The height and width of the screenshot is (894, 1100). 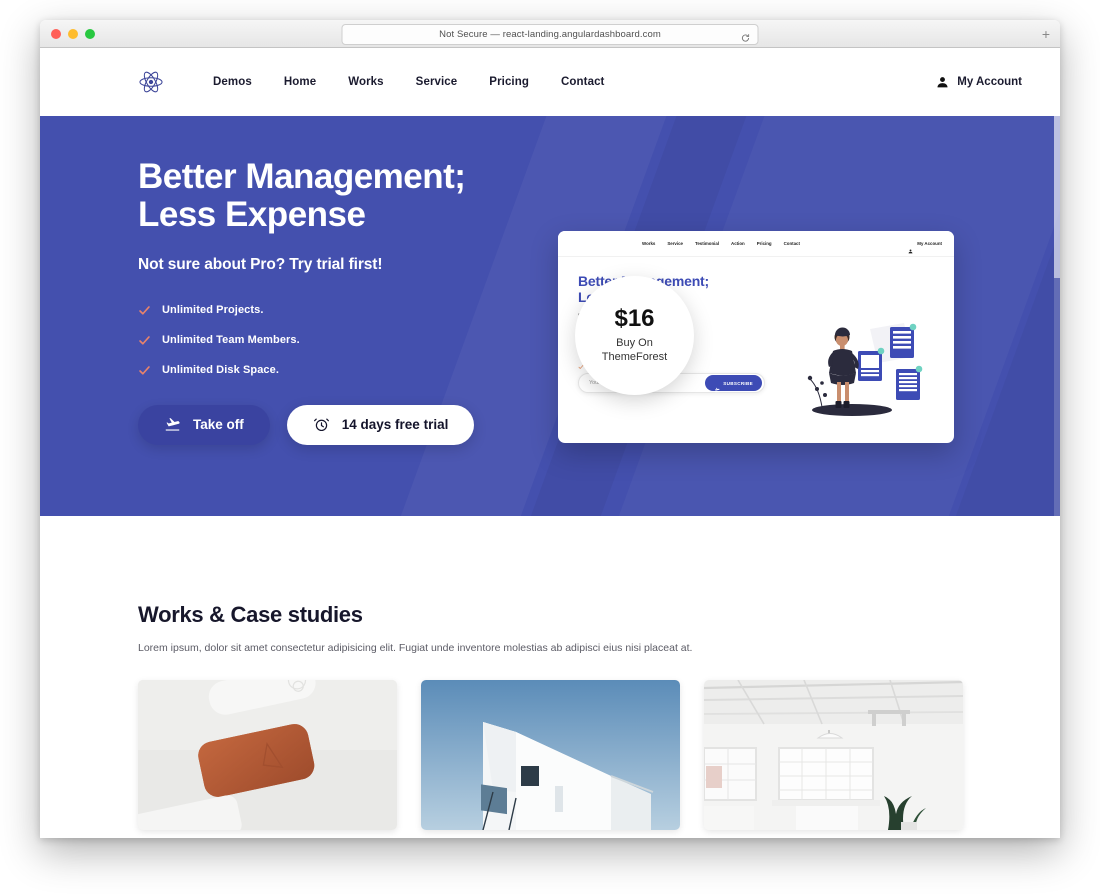 I want to click on preview-my-account-label: My Account, so click(x=929, y=243).